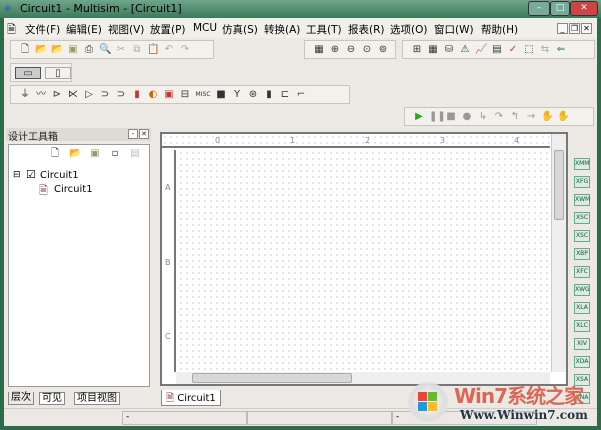 This screenshot has height=430, width=601. What do you see at coordinates (221, 95) in the screenshot?
I see `advanced-peripherals-icon: ■` at bounding box center [221, 95].